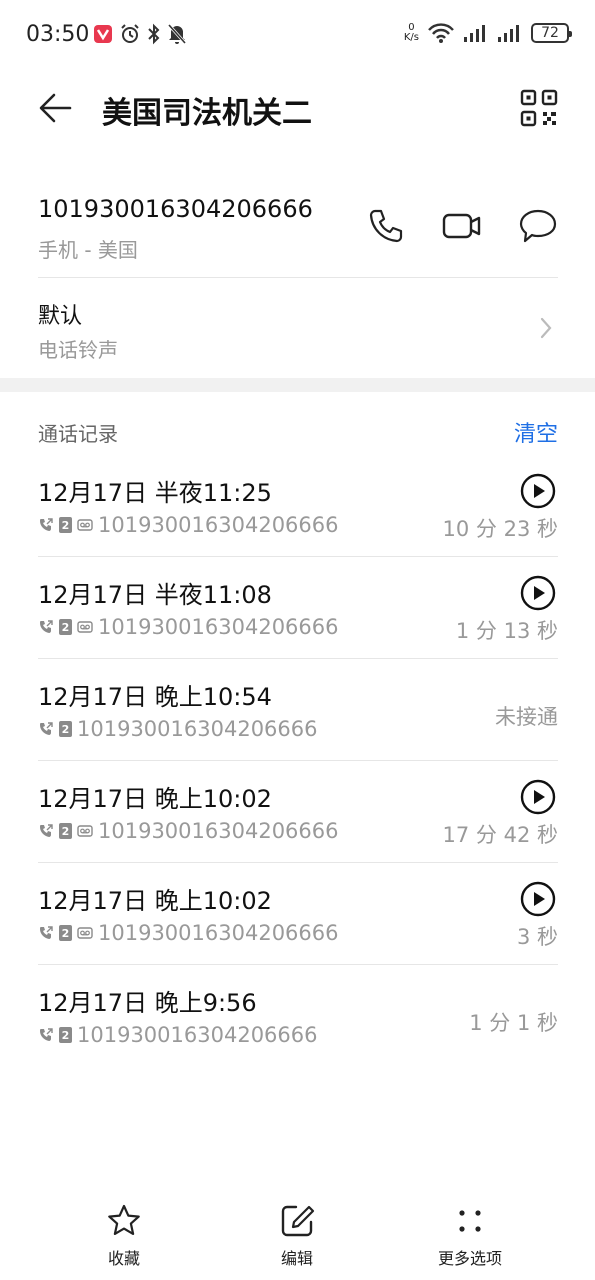 The image size is (595, 1280). I want to click on favorite-label: 收藏, so click(123, 1258).